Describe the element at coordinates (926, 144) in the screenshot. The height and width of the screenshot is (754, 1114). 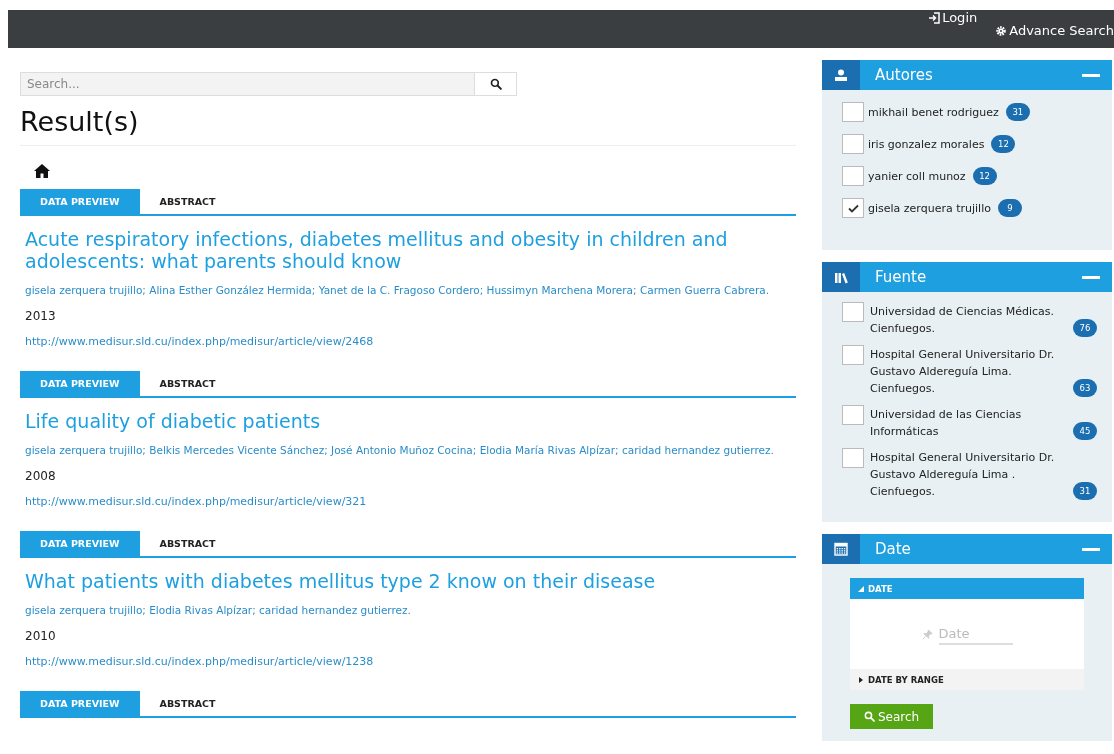
I see `author-label: iris gonzalez morales` at that location.